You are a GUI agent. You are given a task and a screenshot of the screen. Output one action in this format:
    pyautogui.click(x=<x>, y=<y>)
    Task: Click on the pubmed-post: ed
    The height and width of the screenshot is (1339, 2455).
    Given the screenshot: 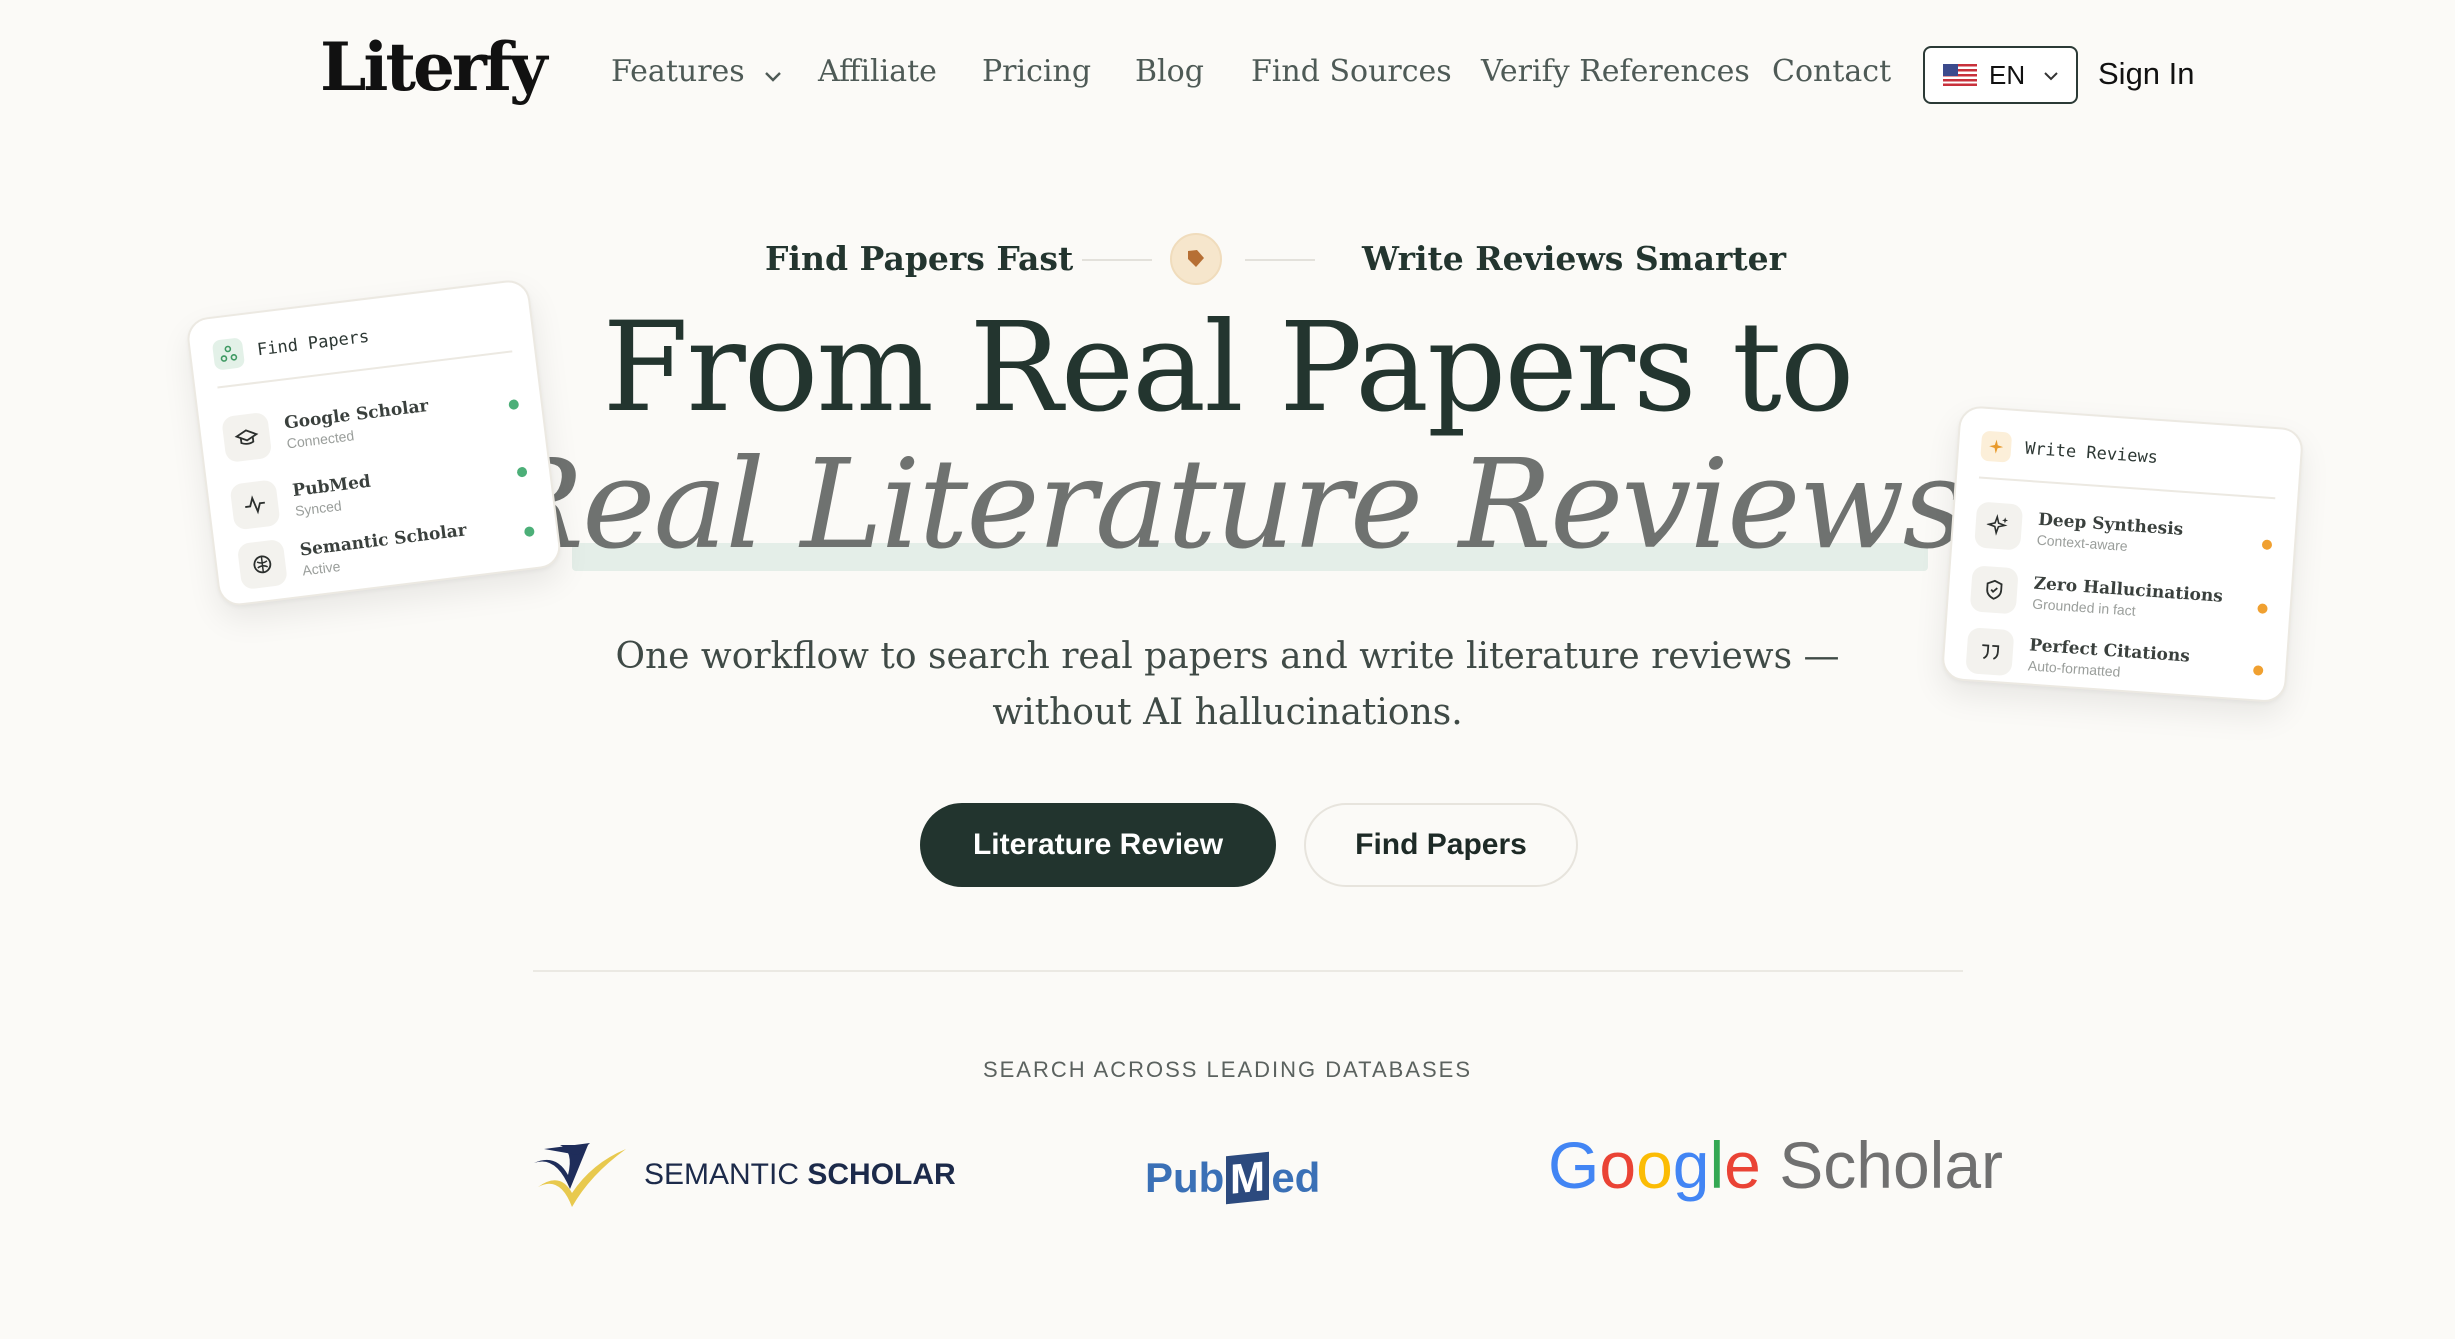 What is the action you would take?
    pyautogui.click(x=1296, y=1177)
    